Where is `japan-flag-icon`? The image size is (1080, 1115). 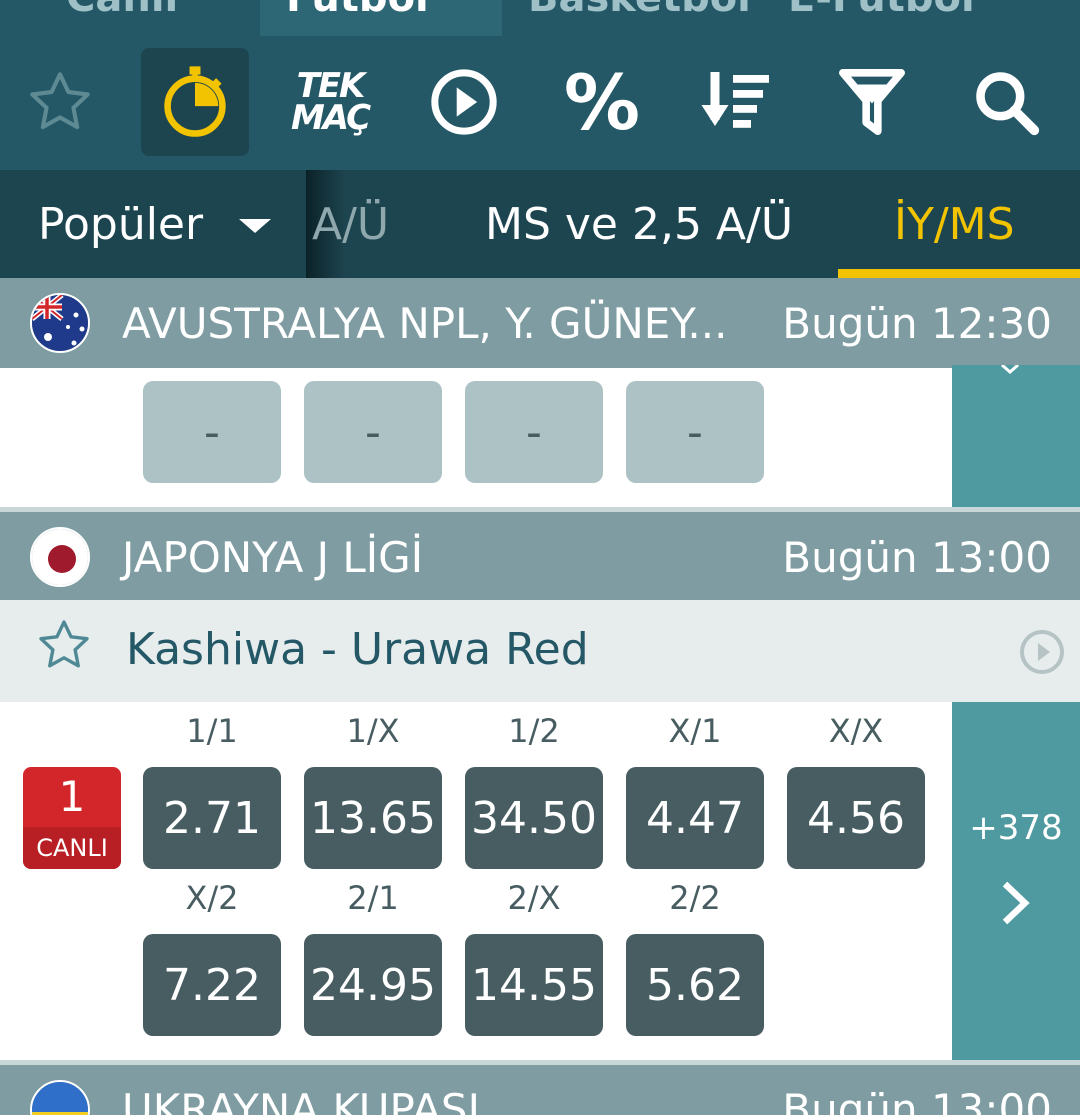 japan-flag-icon is located at coordinates (60, 557).